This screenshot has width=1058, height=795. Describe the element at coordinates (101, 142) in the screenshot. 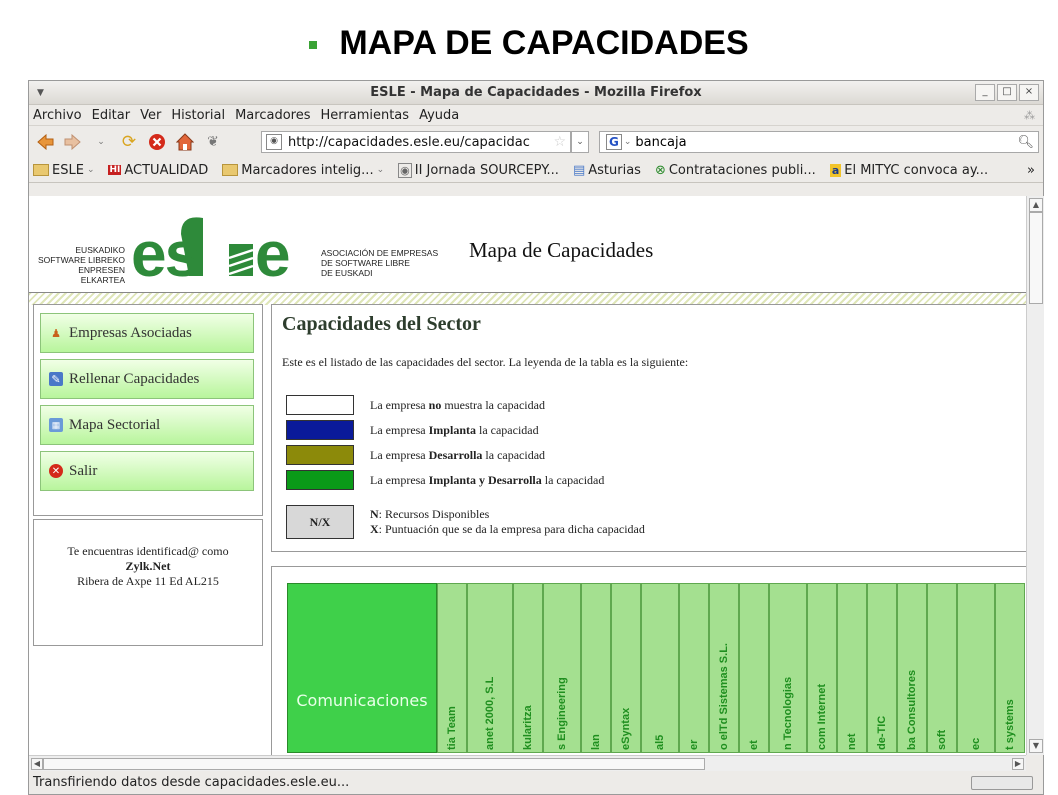

I see `history-dropdown-icon: ⌄` at that location.